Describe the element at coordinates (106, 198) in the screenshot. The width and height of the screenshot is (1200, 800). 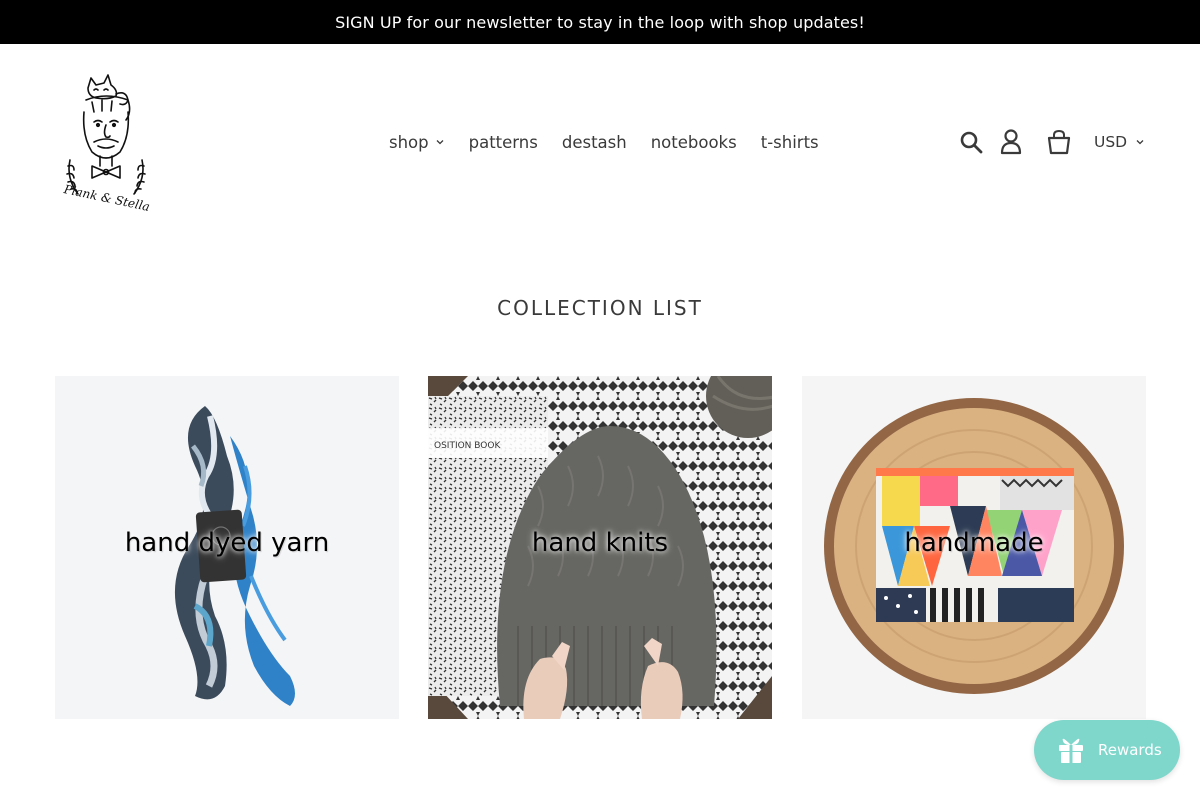
I see `logo-wordmark: Plank & Stella` at that location.